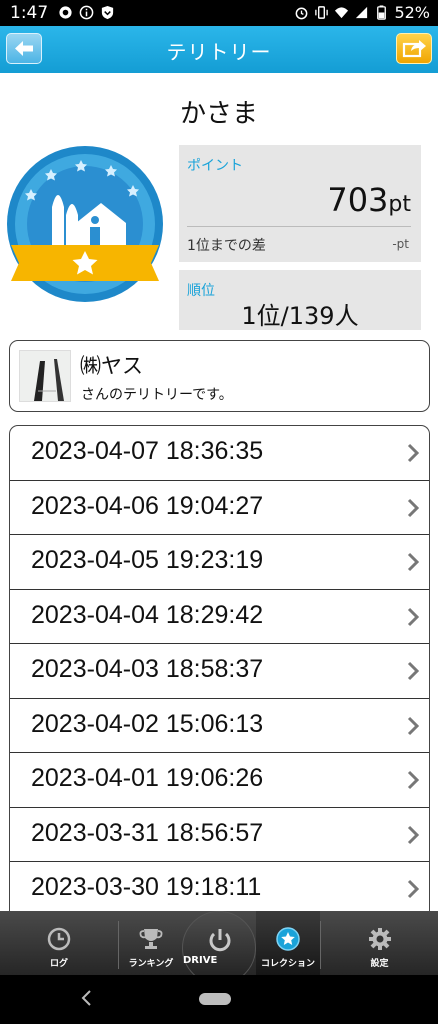 This screenshot has width=438, height=1024. I want to click on list-item: 2023-04-04 18:29:42, so click(219, 617).